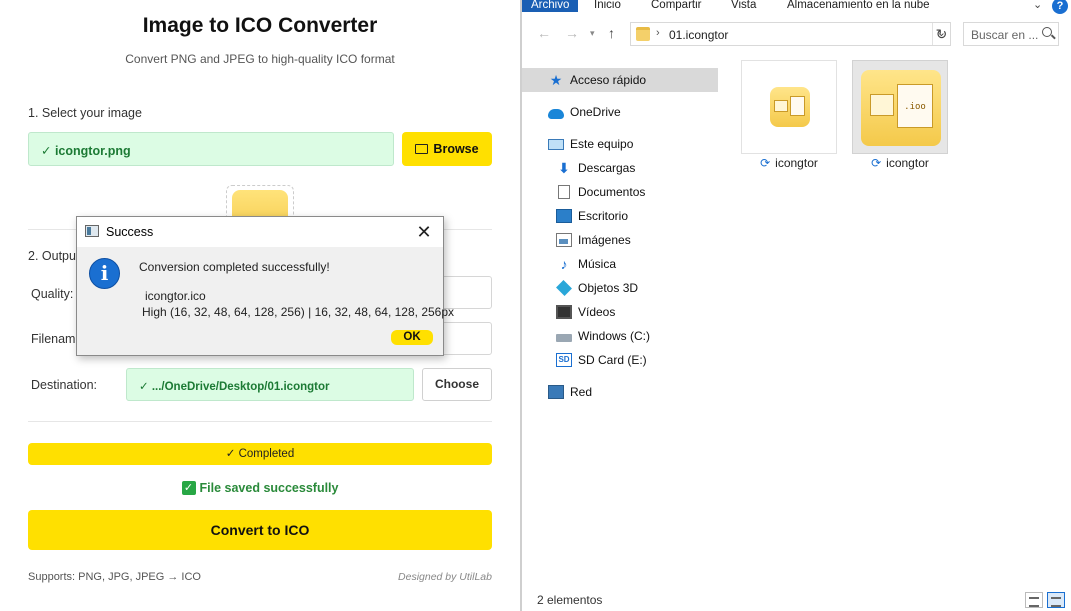 The width and height of the screenshot is (1071, 611). I want to click on step1-label: 1. Select your image, so click(85, 113).